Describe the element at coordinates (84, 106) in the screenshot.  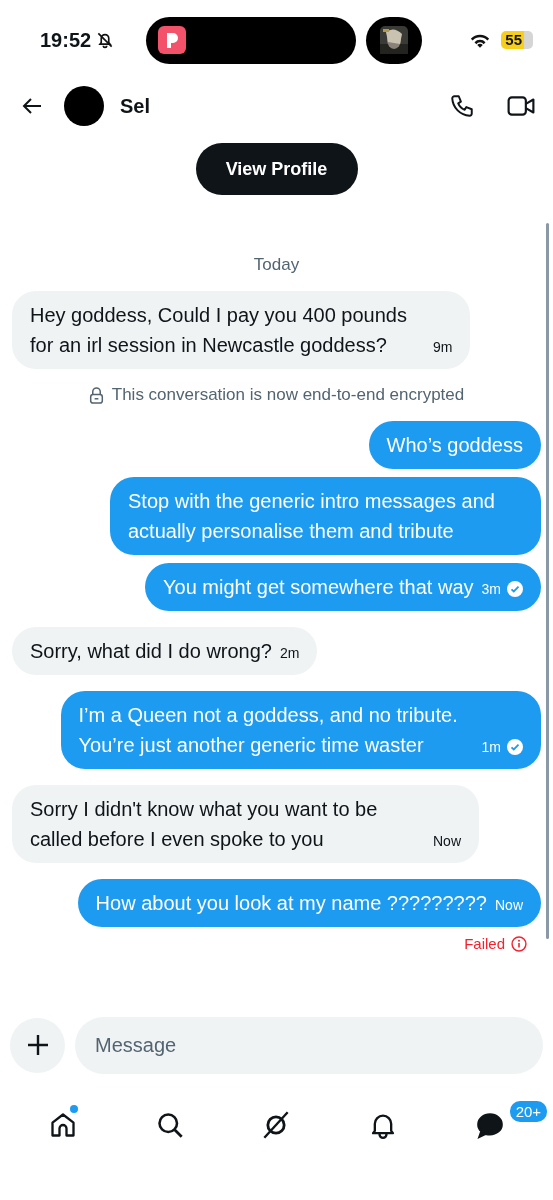
I see `avatar` at that location.